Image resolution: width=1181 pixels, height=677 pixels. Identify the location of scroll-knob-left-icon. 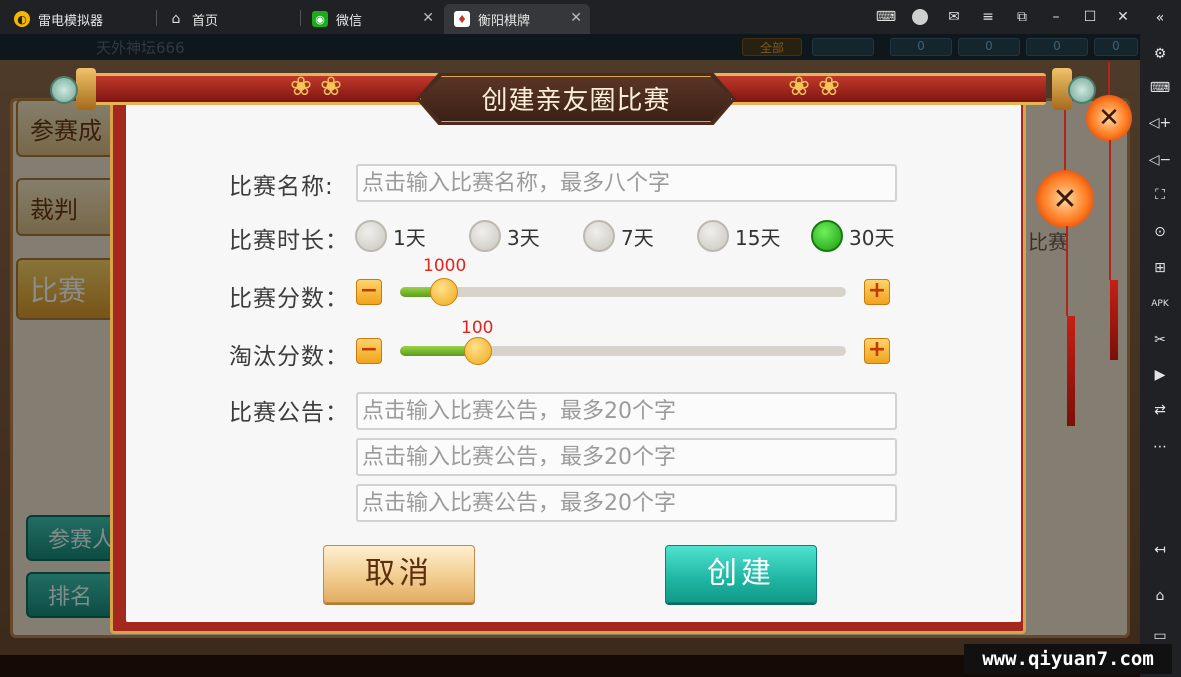
(64, 90).